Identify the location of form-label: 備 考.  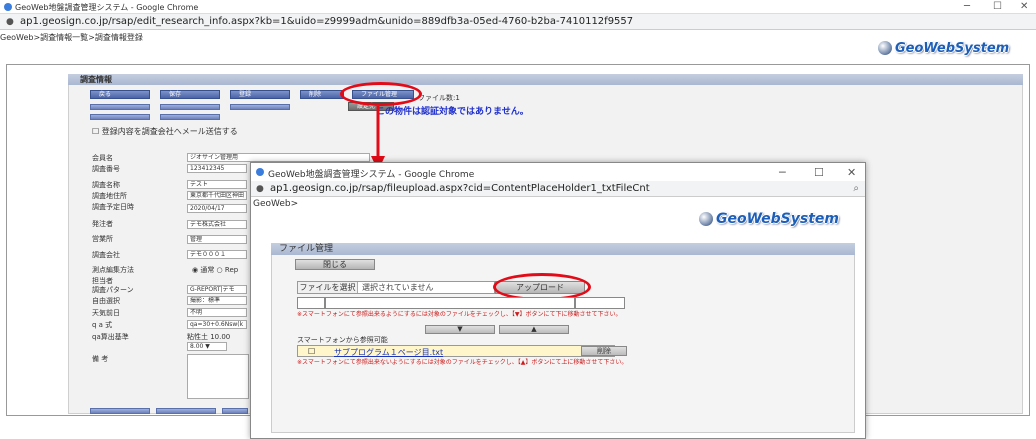
(100, 359).